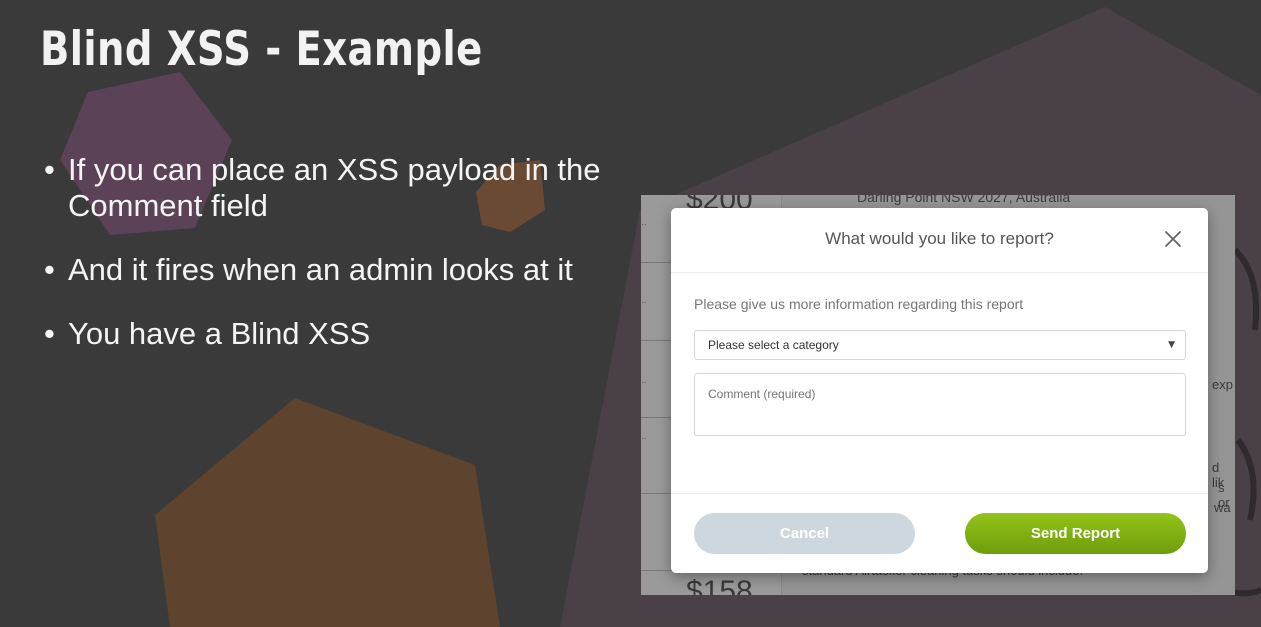 This screenshot has width=1261, height=627. I want to click on bullet-item: You have a Blind XSS, so click(334, 334).